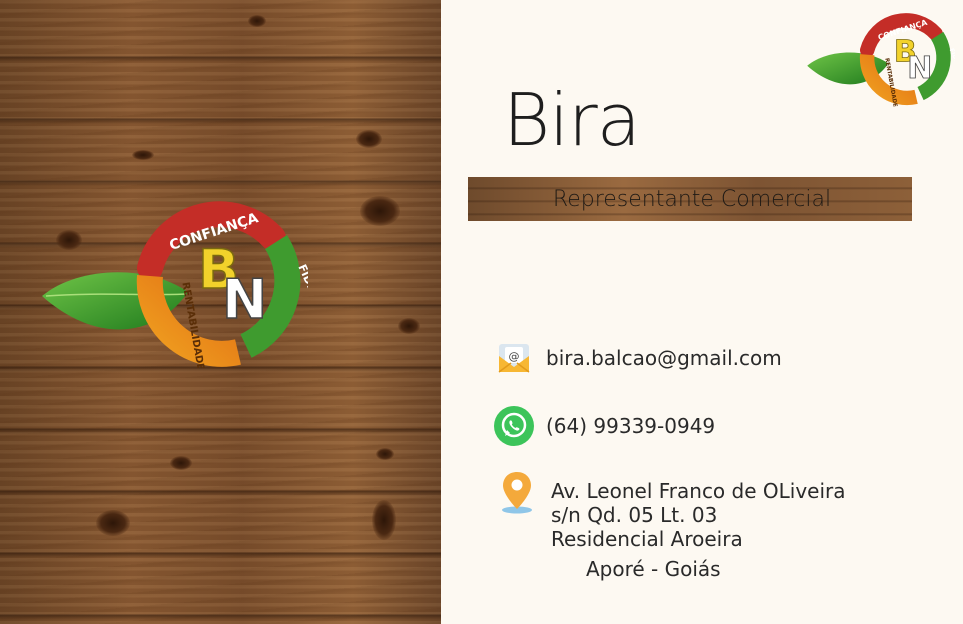  What do you see at coordinates (572, 120) in the screenshot?
I see `person-name: Bira` at bounding box center [572, 120].